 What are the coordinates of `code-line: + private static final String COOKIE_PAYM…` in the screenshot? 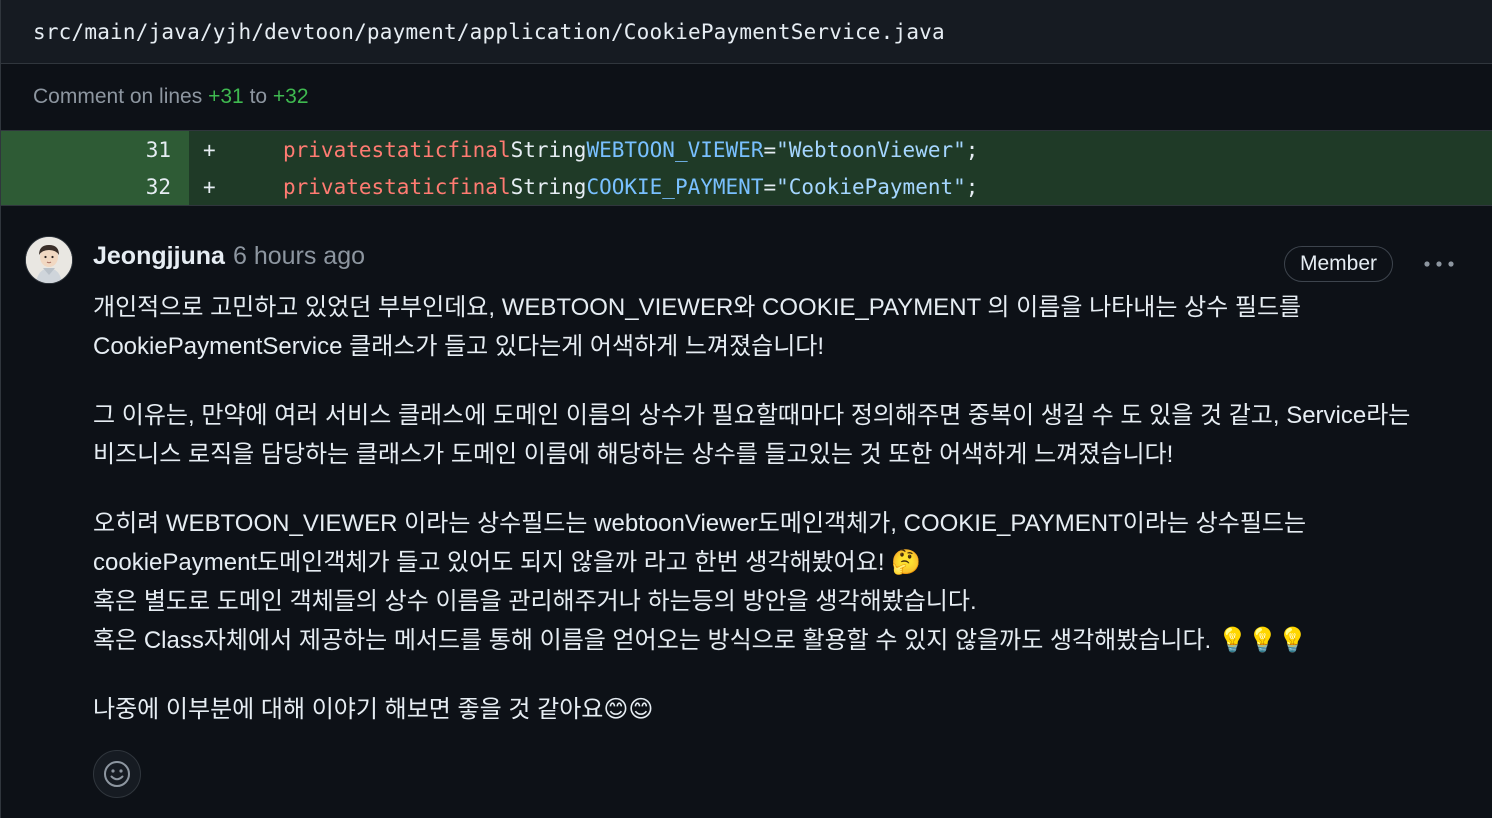 It's located at (840, 186).